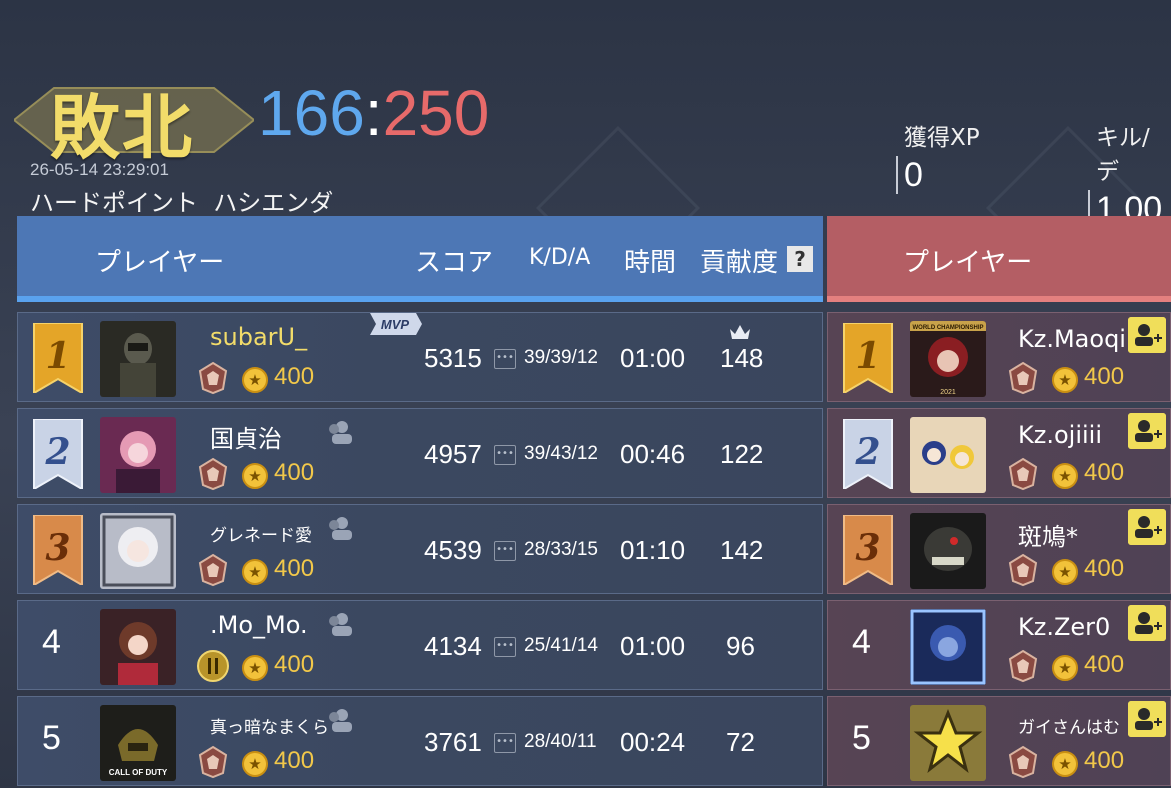 Image resolution: width=1171 pixels, height=788 pixels. I want to click on enemy-player-row: 3 斑鳩* ★ 400, so click(999, 549).